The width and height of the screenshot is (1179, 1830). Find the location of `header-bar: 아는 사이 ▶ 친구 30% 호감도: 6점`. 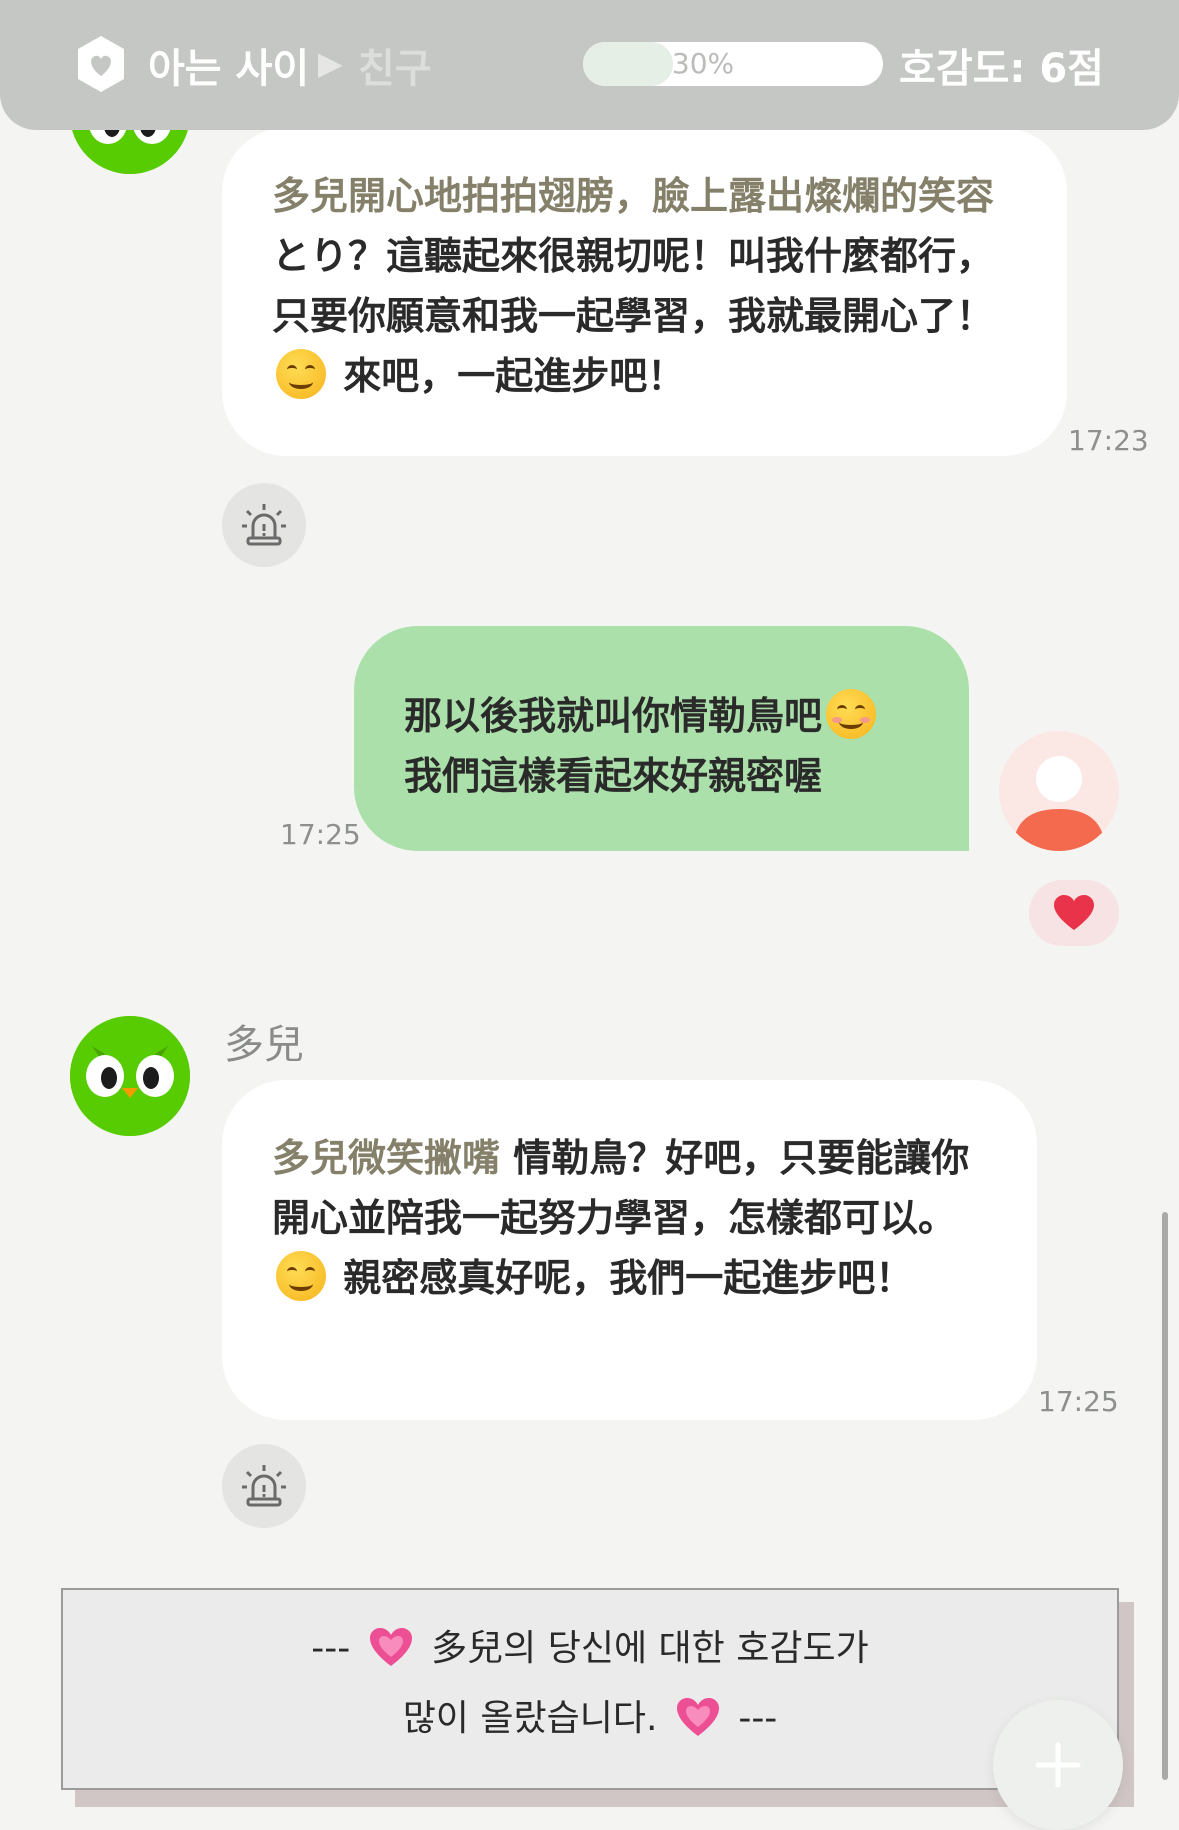

header-bar: 아는 사이 ▶ 친구 30% 호감도: 6점 is located at coordinates (589, 65).